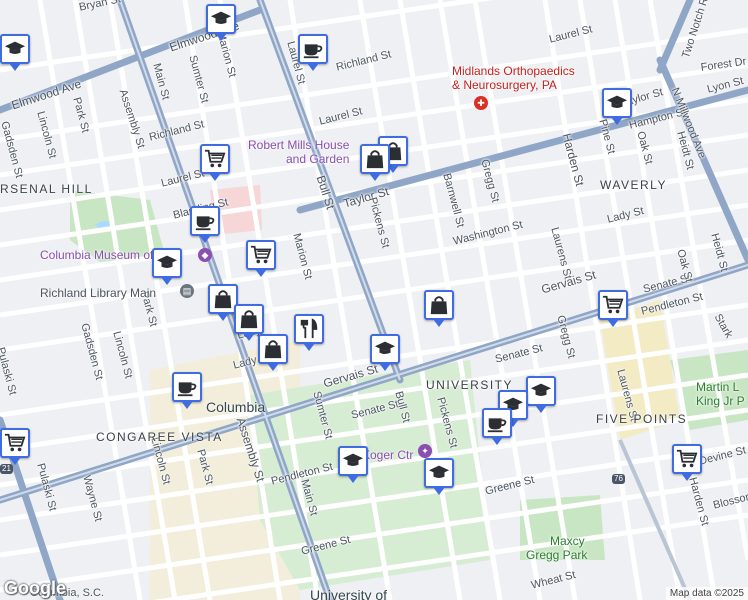  I want to click on place-label: Midlands Orthopaedics, so click(513, 71).